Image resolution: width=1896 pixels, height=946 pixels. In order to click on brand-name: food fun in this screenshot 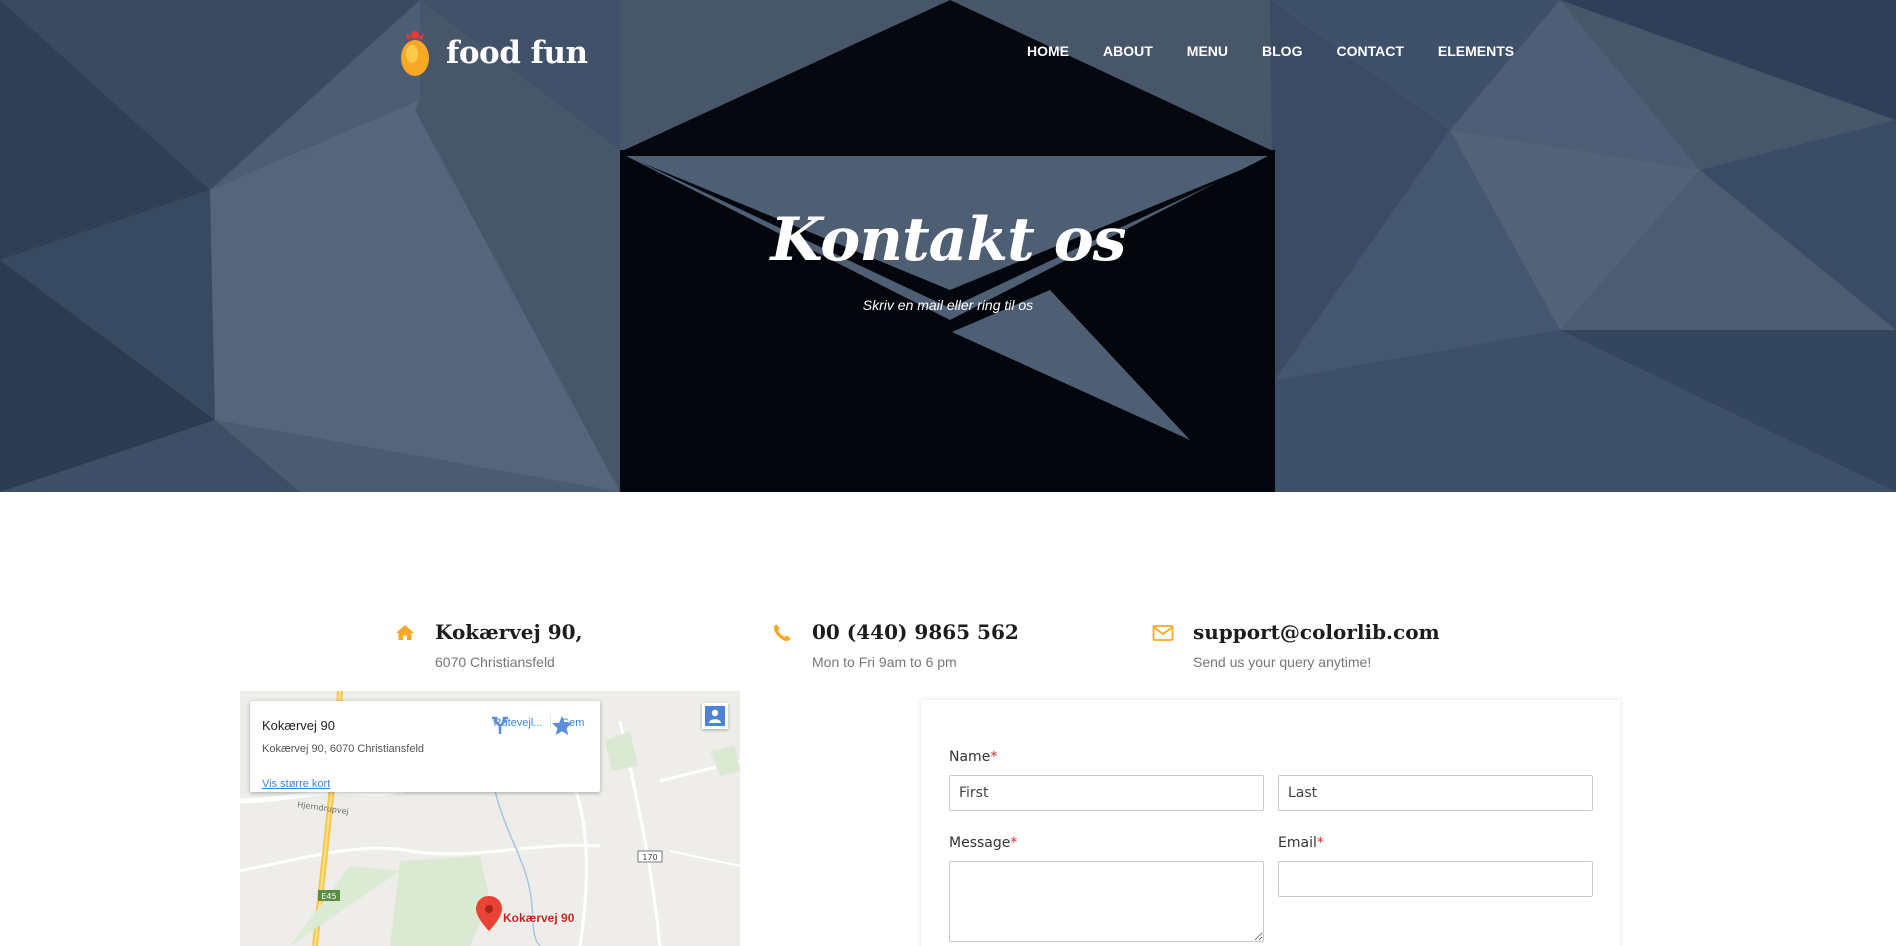, I will do `click(517, 53)`.